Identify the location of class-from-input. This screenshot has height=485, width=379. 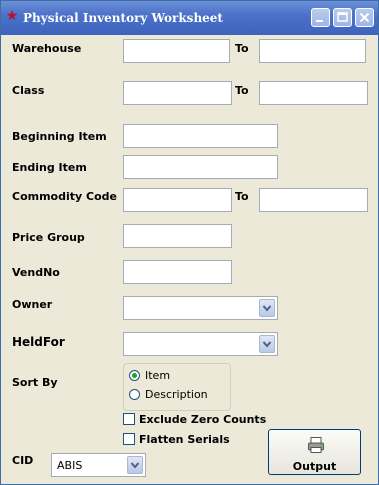
(177, 93).